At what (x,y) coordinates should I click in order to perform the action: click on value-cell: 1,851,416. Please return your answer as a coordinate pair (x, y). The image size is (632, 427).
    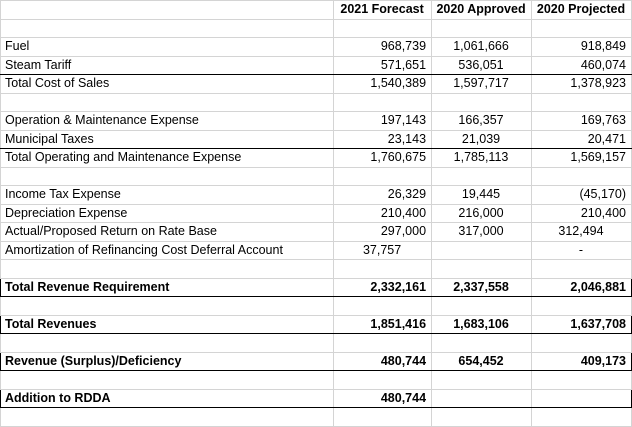
    Looking at the image, I should click on (383, 324).